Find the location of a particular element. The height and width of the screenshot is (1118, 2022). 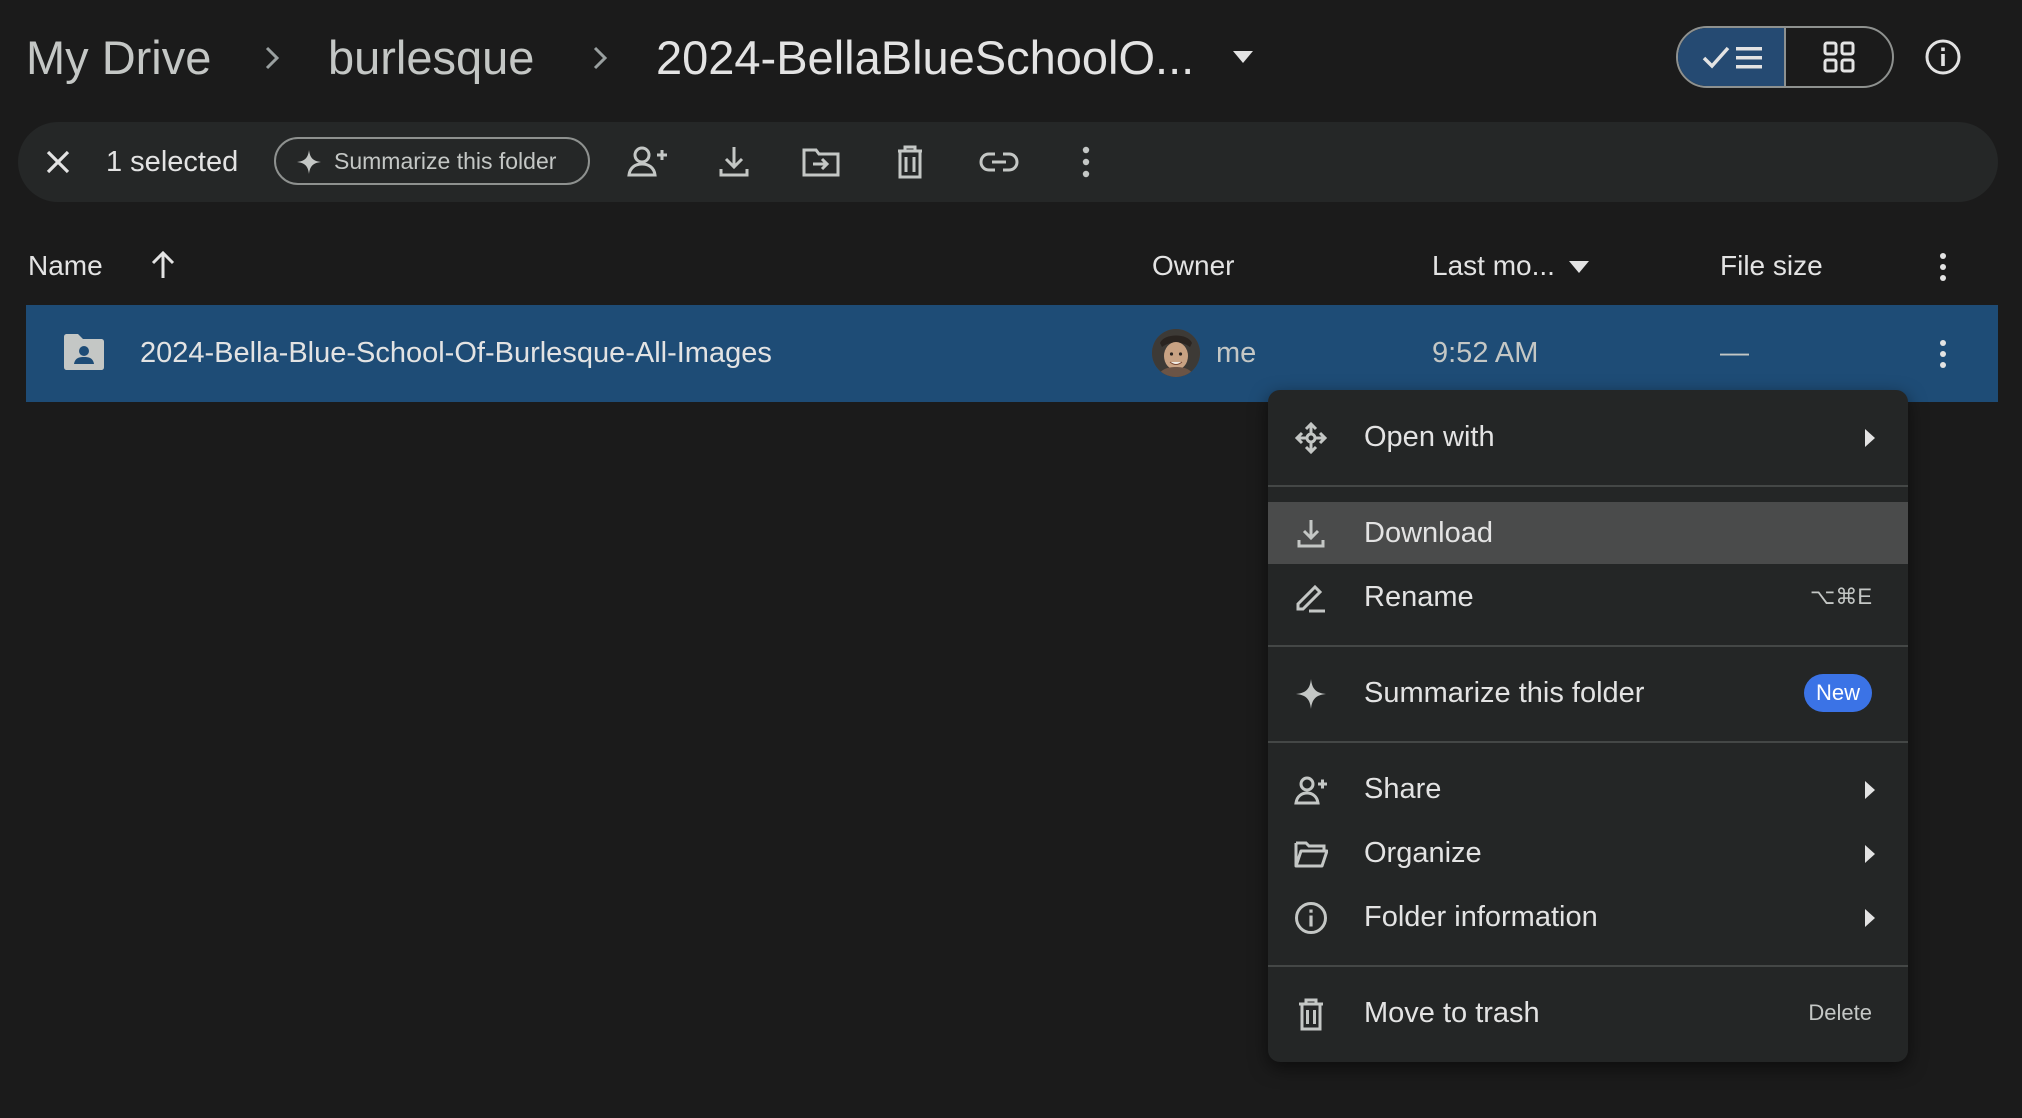

menu-label-folder-information: Folder information is located at coordinates (1481, 917).